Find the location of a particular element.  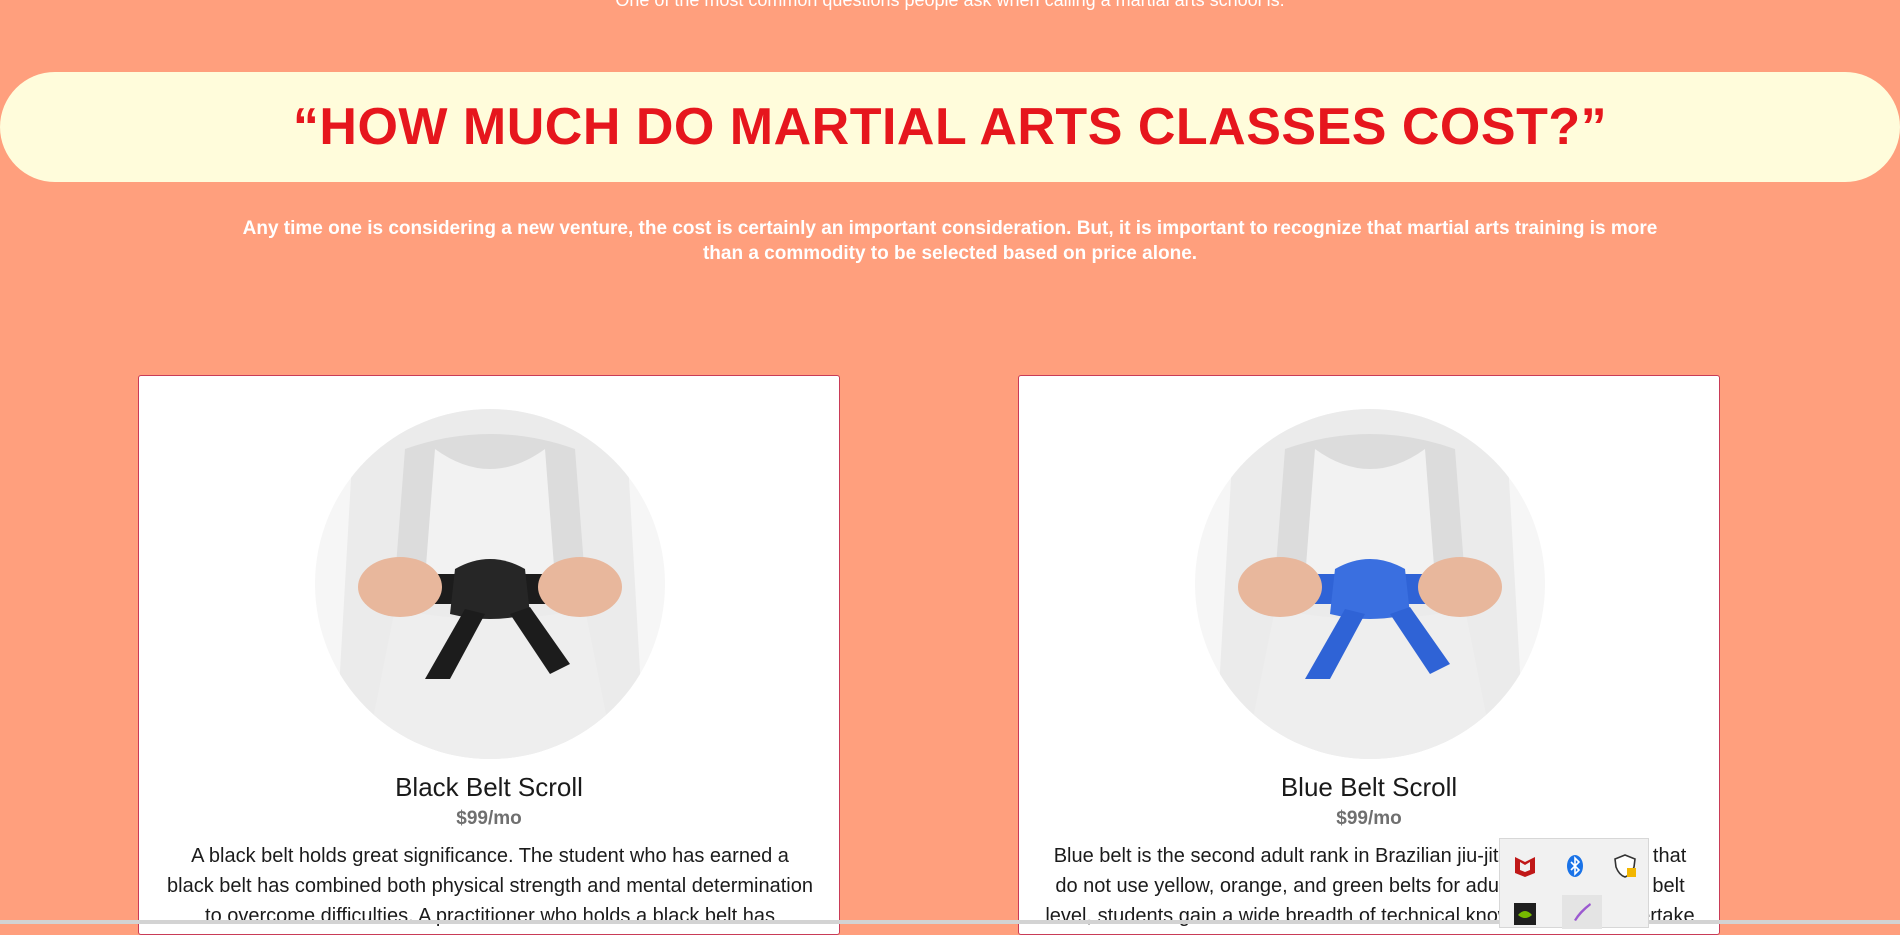

hero-banner: “HOW MUCH DO MARTIAL ARTS CLASSES COST?” is located at coordinates (950, 127).